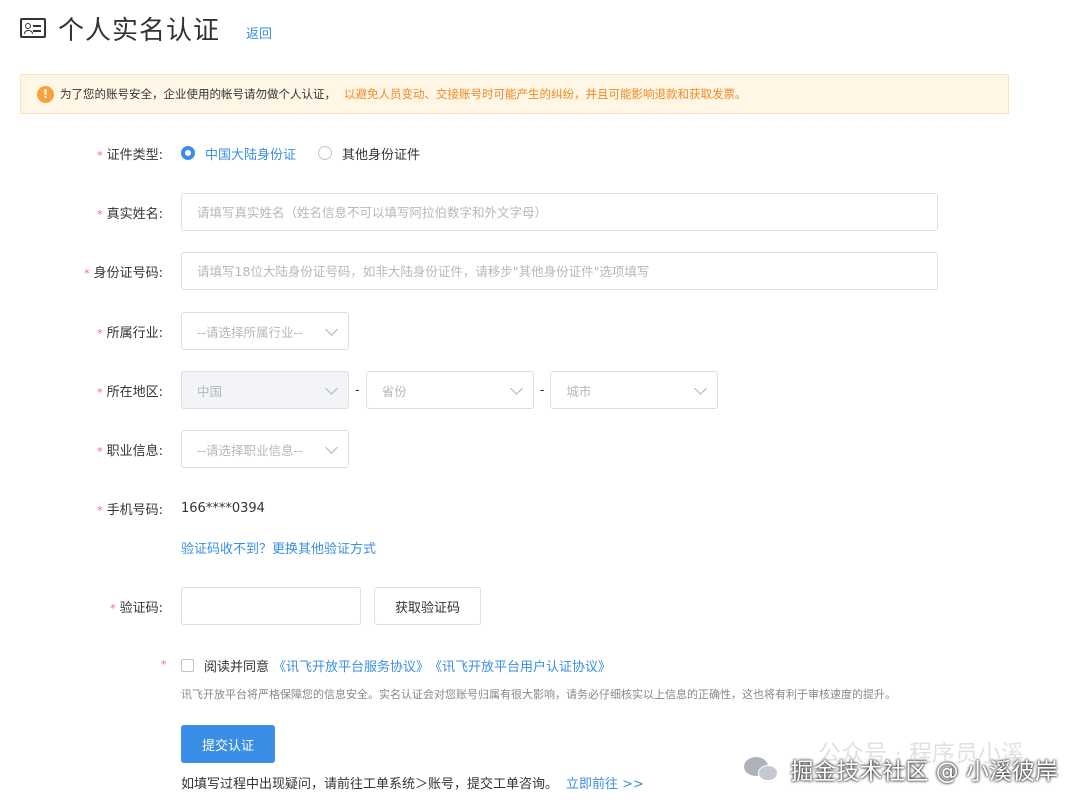 This screenshot has height=810, width=1080. I want to click on help-text: 如填写过程中出现疑问，请前往工单系统＞账号，提交工单咨询。, so click(370, 784).